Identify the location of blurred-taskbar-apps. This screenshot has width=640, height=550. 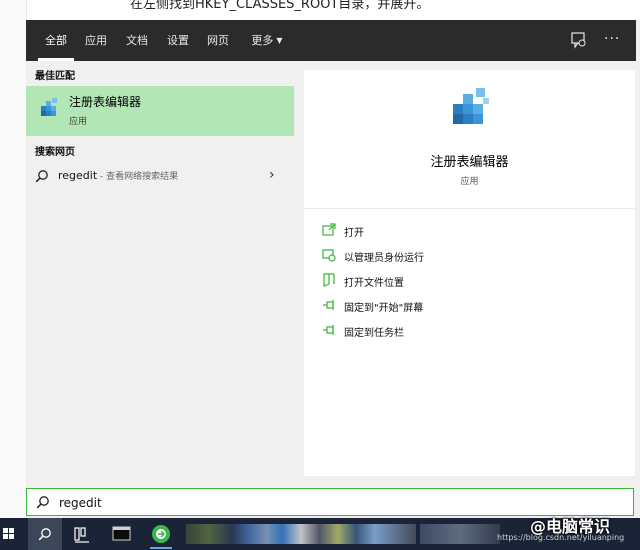
(301, 534).